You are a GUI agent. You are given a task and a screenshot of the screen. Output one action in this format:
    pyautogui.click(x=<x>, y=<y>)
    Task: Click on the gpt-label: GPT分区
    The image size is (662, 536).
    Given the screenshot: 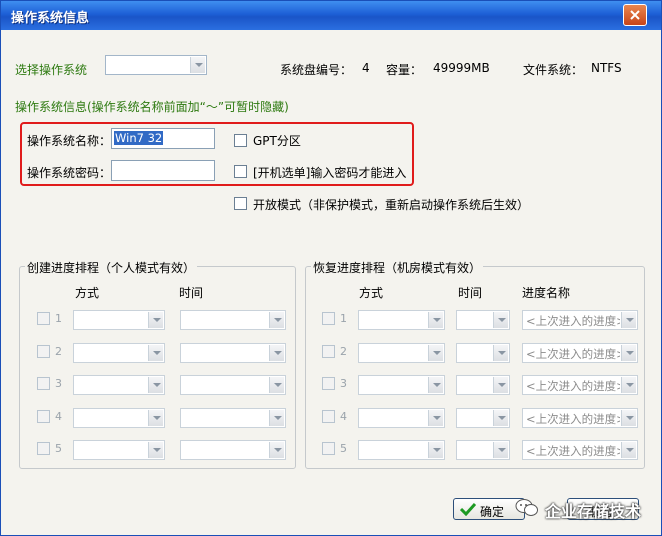 What is the action you would take?
    pyautogui.click(x=277, y=141)
    